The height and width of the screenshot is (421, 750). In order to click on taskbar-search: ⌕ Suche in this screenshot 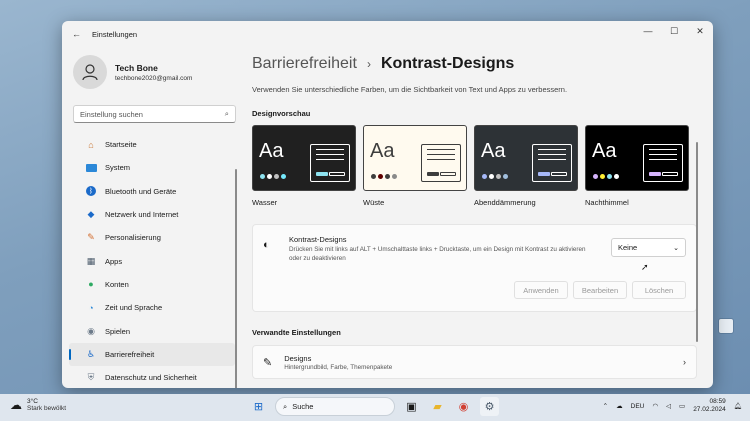, I will do `click(335, 406)`.